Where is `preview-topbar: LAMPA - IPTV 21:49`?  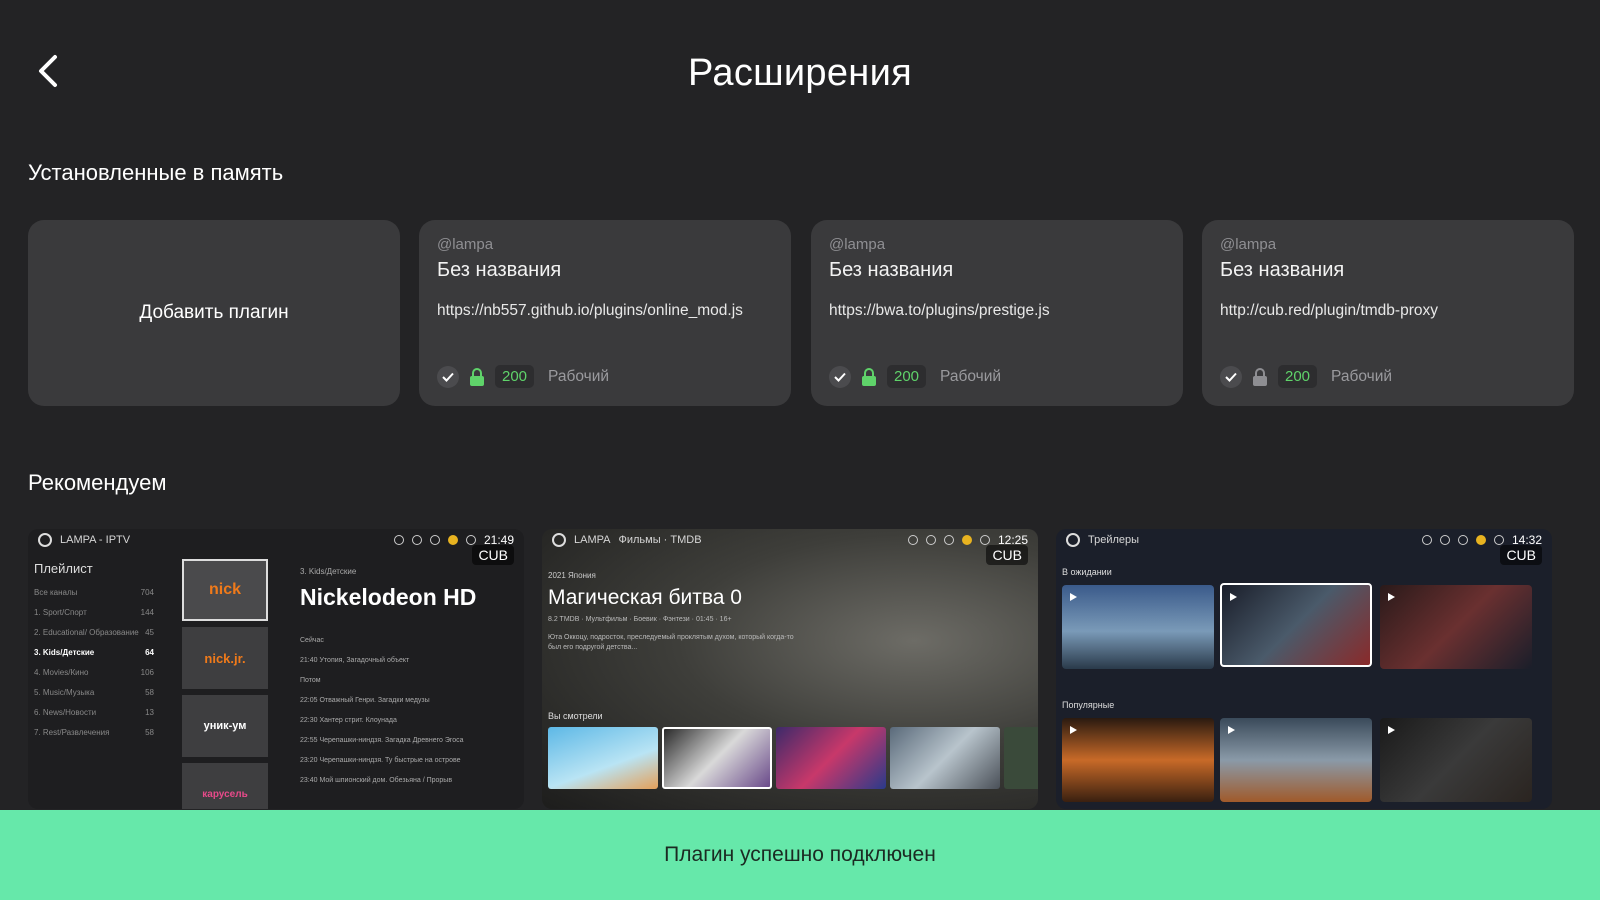
preview-topbar: LAMPA - IPTV 21:49 is located at coordinates (276, 540).